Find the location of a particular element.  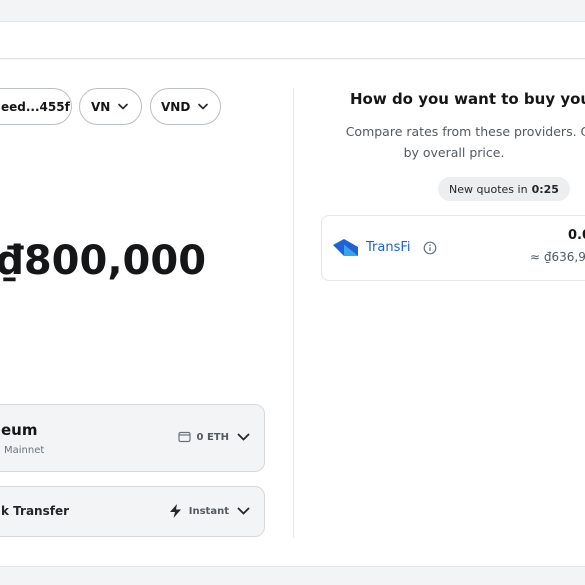

account-label: eed...455f is located at coordinates (35, 106).